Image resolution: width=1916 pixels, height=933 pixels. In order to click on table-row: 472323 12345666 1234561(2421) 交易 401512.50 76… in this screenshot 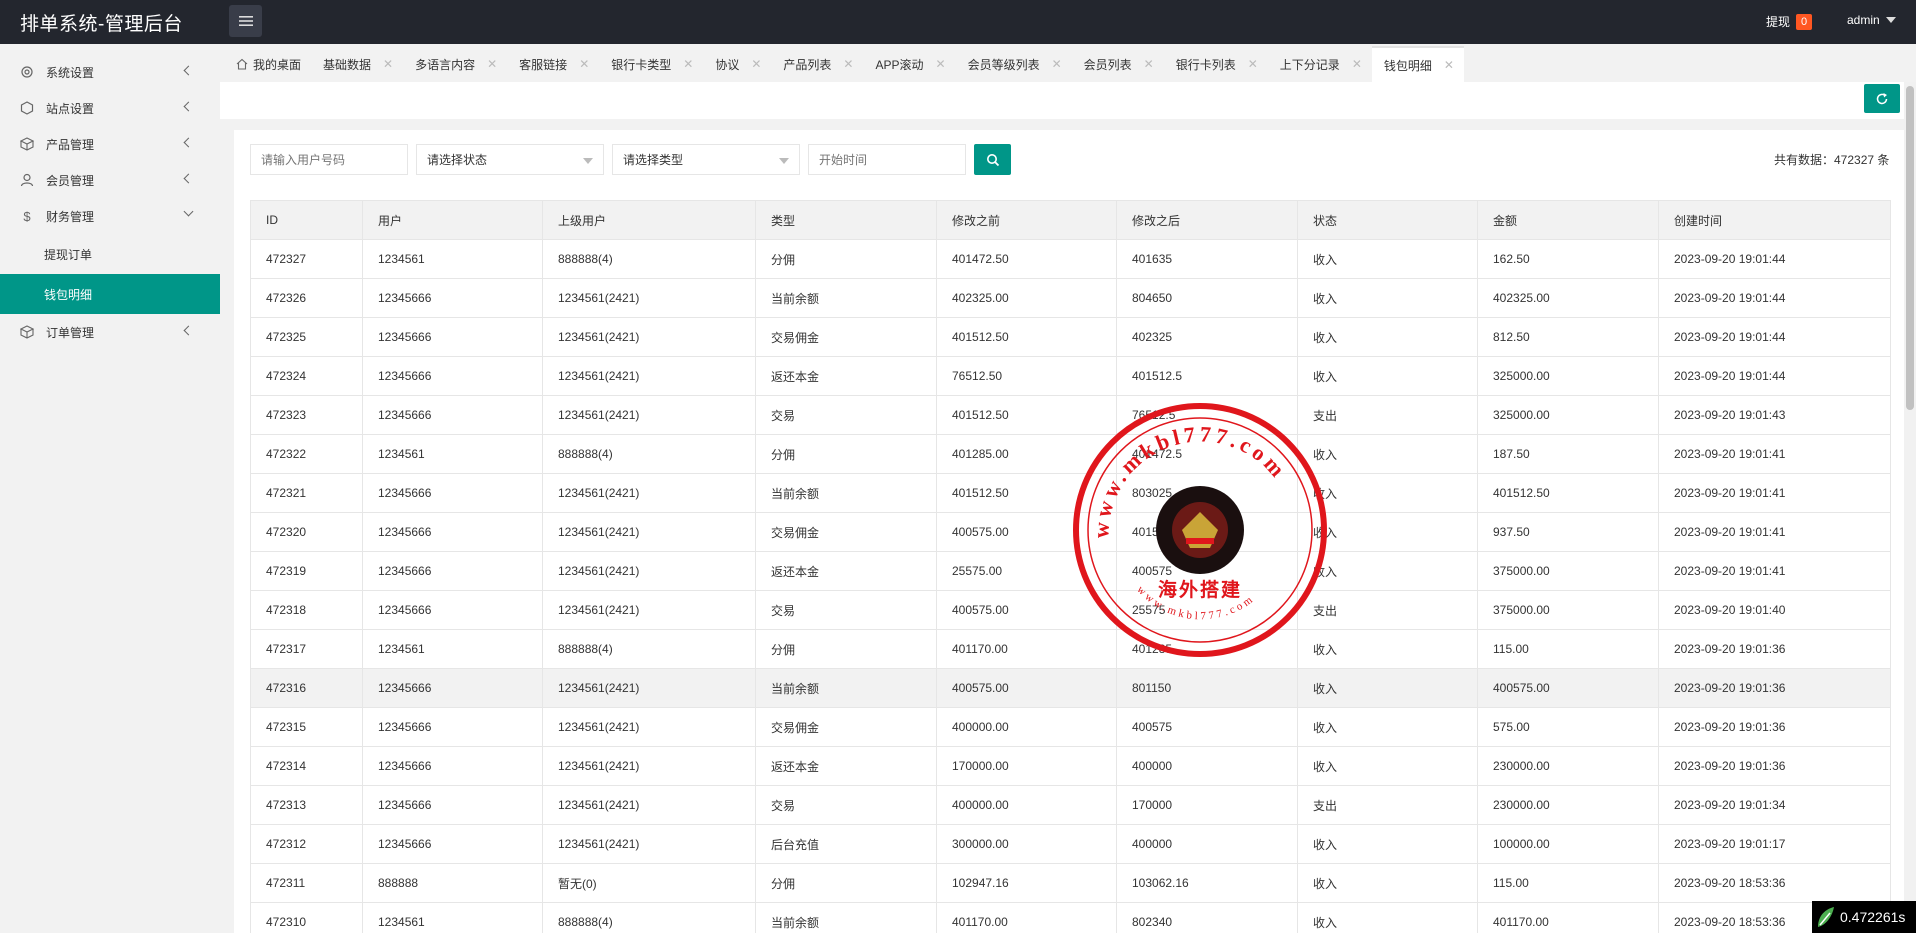, I will do `click(1070, 415)`.